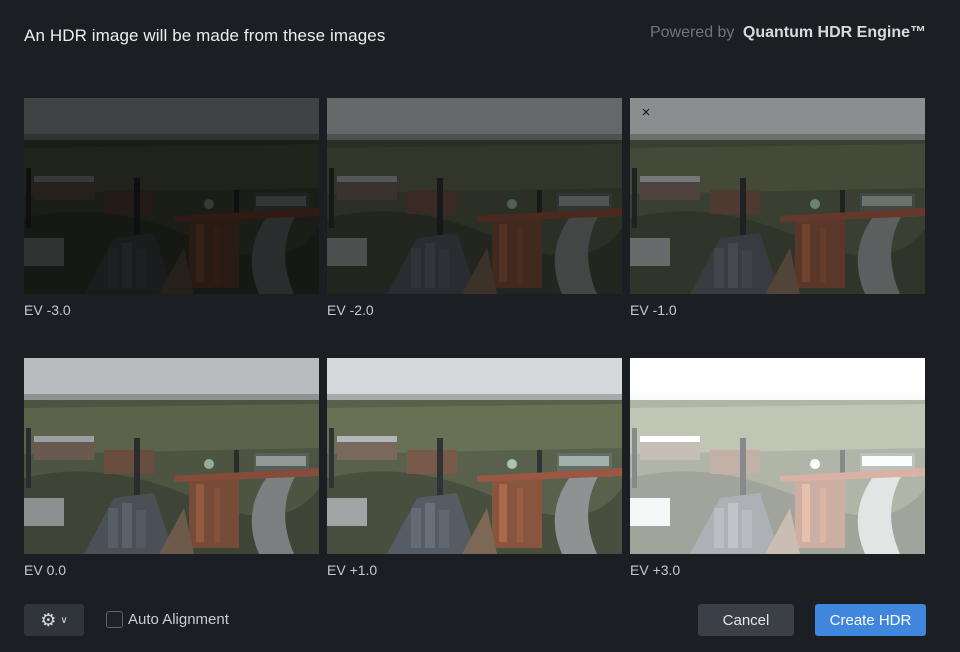 The height and width of the screenshot is (652, 960). What do you see at coordinates (834, 32) in the screenshot?
I see `engine-brand: Quantum HDR Engine™` at bounding box center [834, 32].